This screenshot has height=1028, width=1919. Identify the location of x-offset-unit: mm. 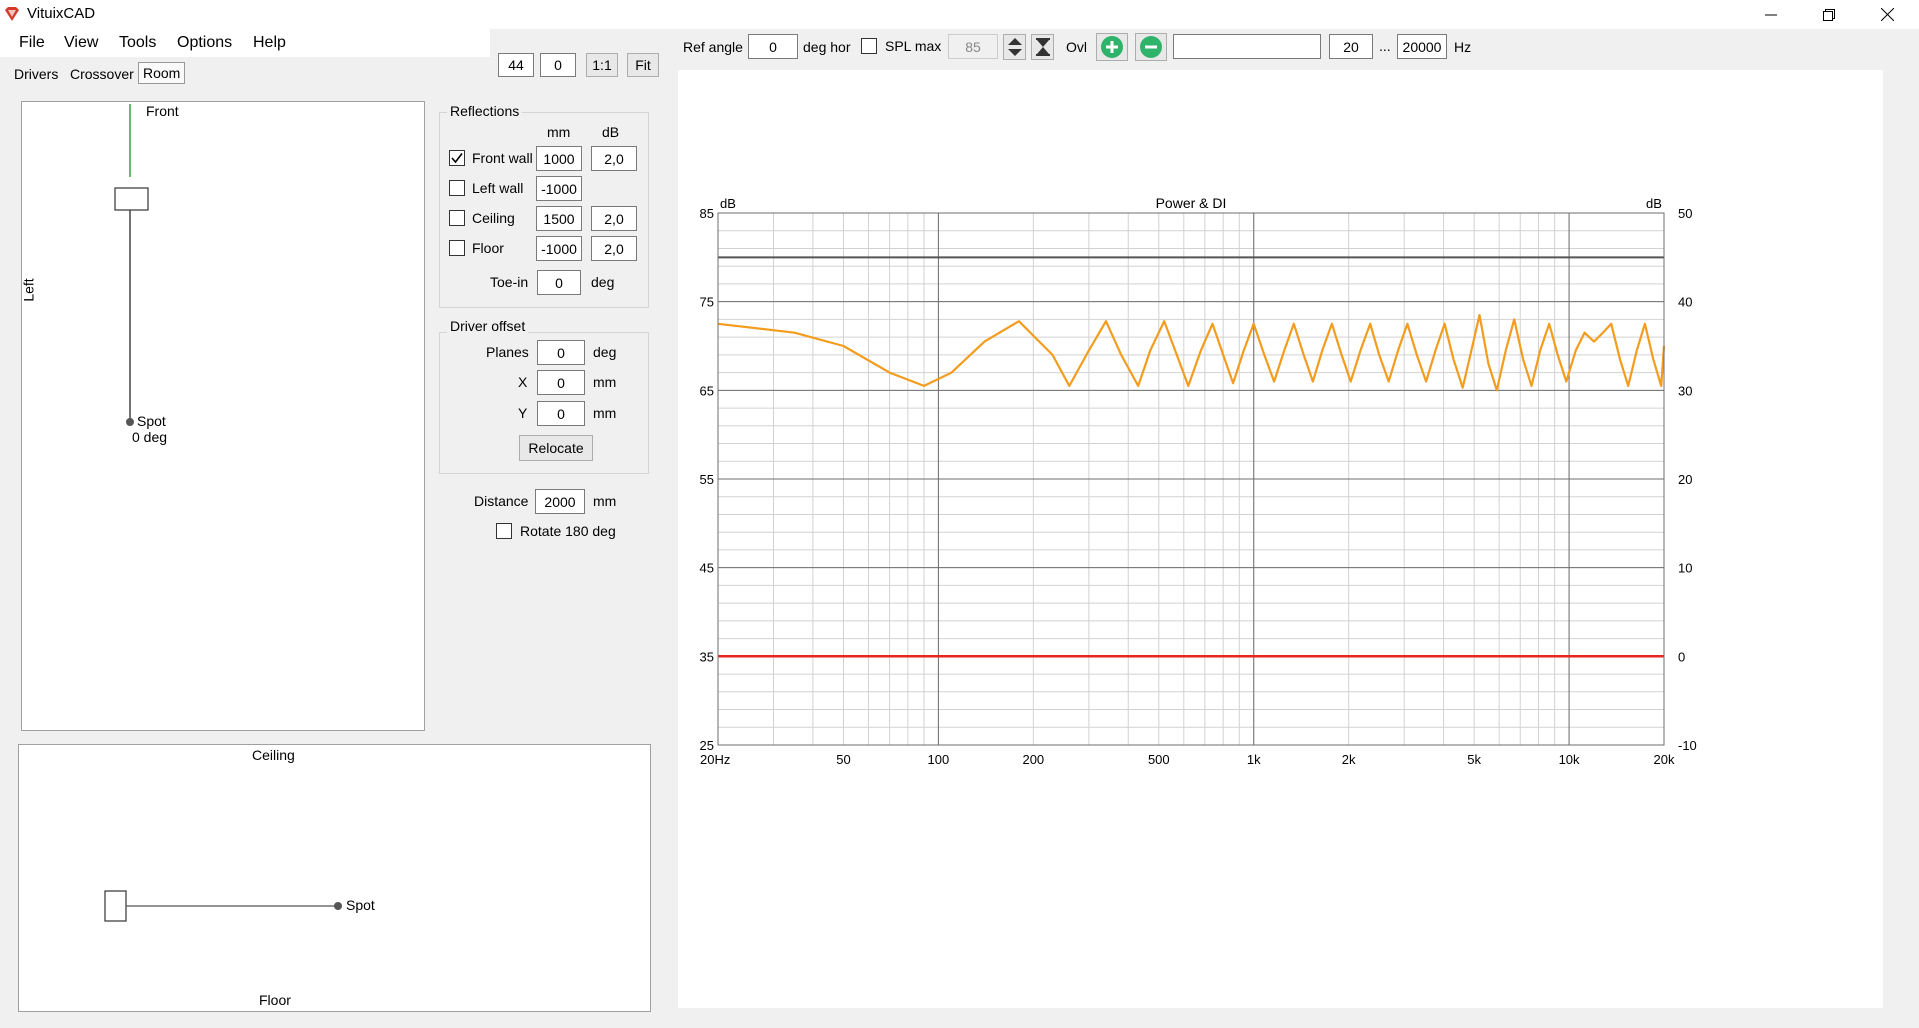
(605, 382).